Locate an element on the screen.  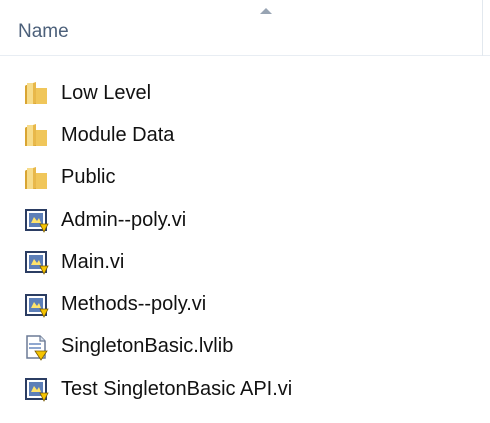
list-item-low-level: Low Level is located at coordinates (245, 93).